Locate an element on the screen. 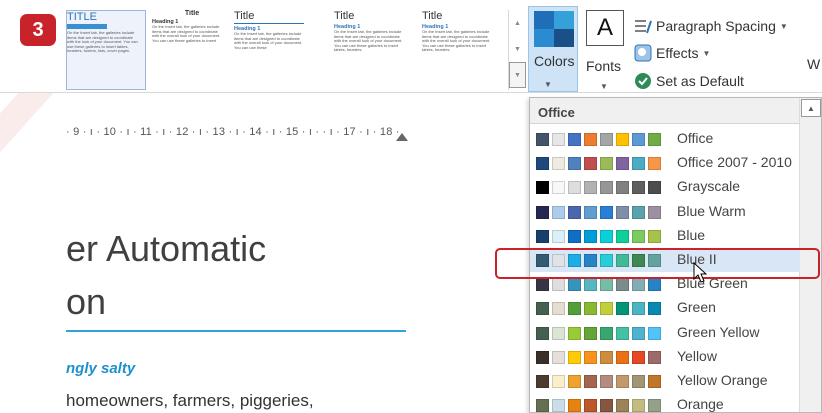 The width and height of the screenshot is (822, 413). document-subtitle: ngly salty is located at coordinates (101, 368).